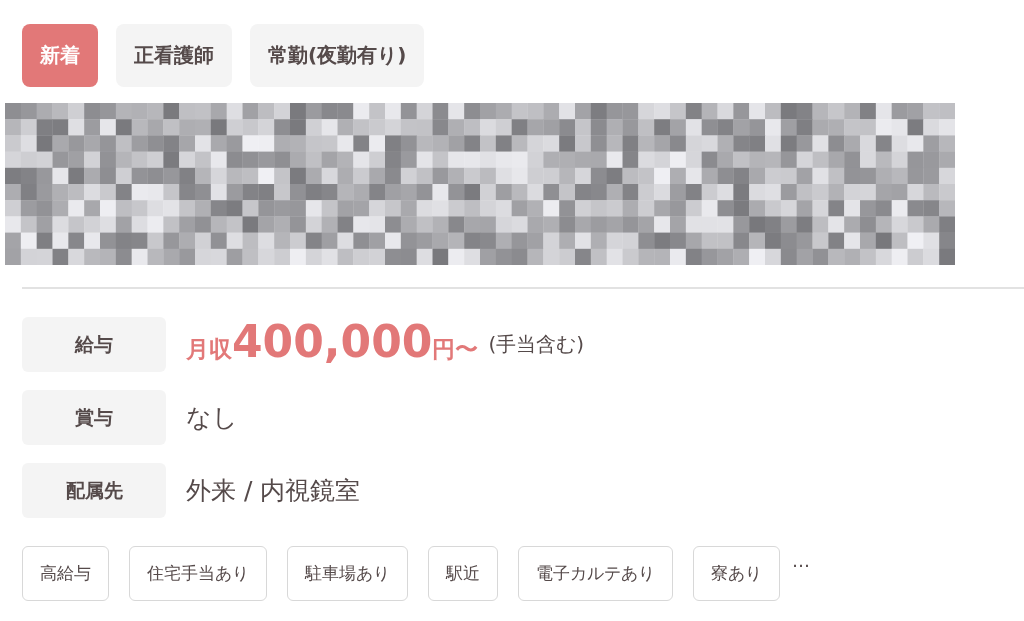  Describe the element at coordinates (94, 344) in the screenshot. I see `field-label: 給与` at that location.